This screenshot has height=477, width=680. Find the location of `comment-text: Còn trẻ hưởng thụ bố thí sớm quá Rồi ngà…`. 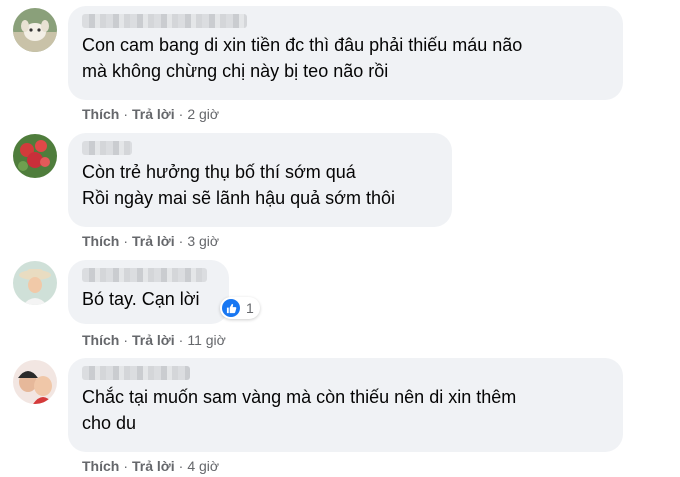

comment-text: Còn trẻ hưởng thụ bố thí sớm quá Rồi ngà… is located at coordinates (238, 185).